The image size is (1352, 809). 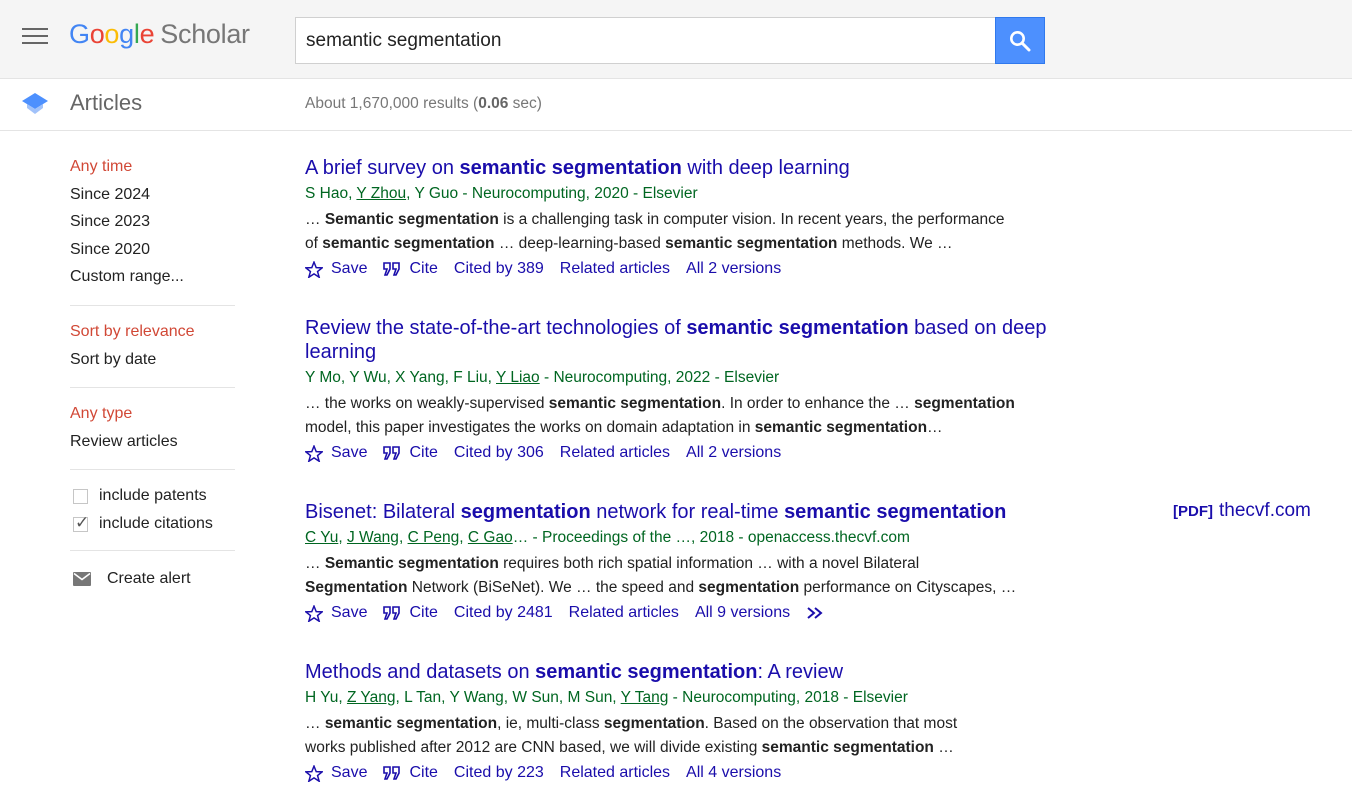 I want to click on search-input: semantic segmentation, so click(x=645, y=40).